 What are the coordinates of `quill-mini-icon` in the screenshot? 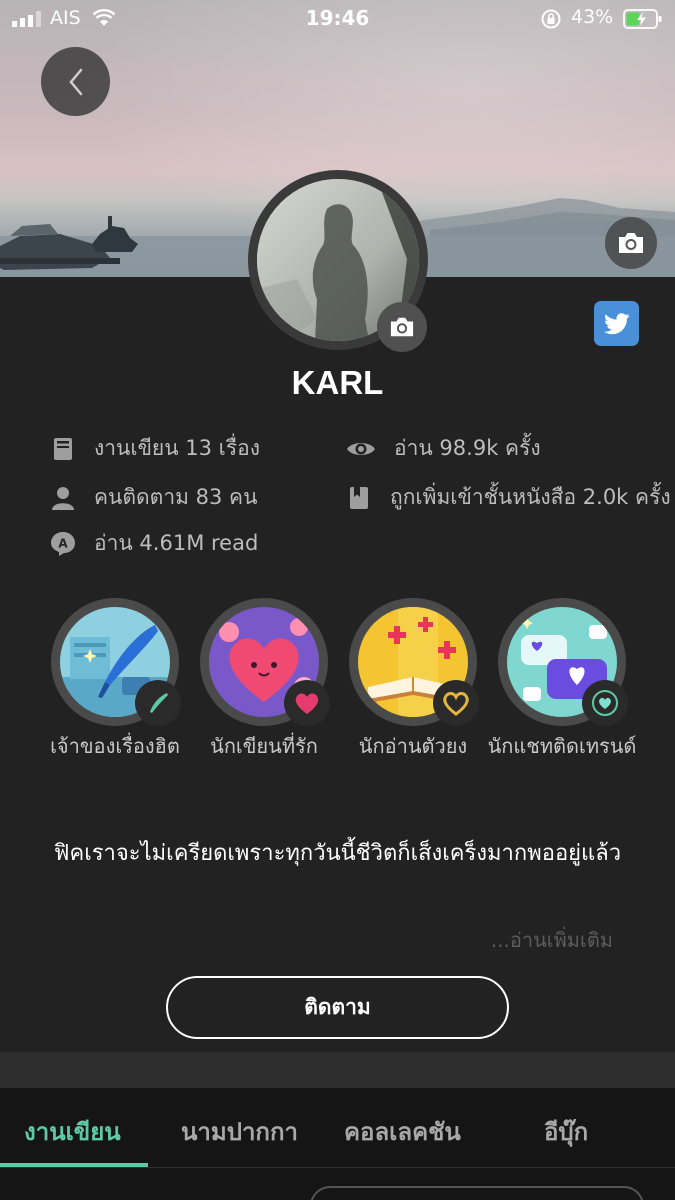 It's located at (158, 703).